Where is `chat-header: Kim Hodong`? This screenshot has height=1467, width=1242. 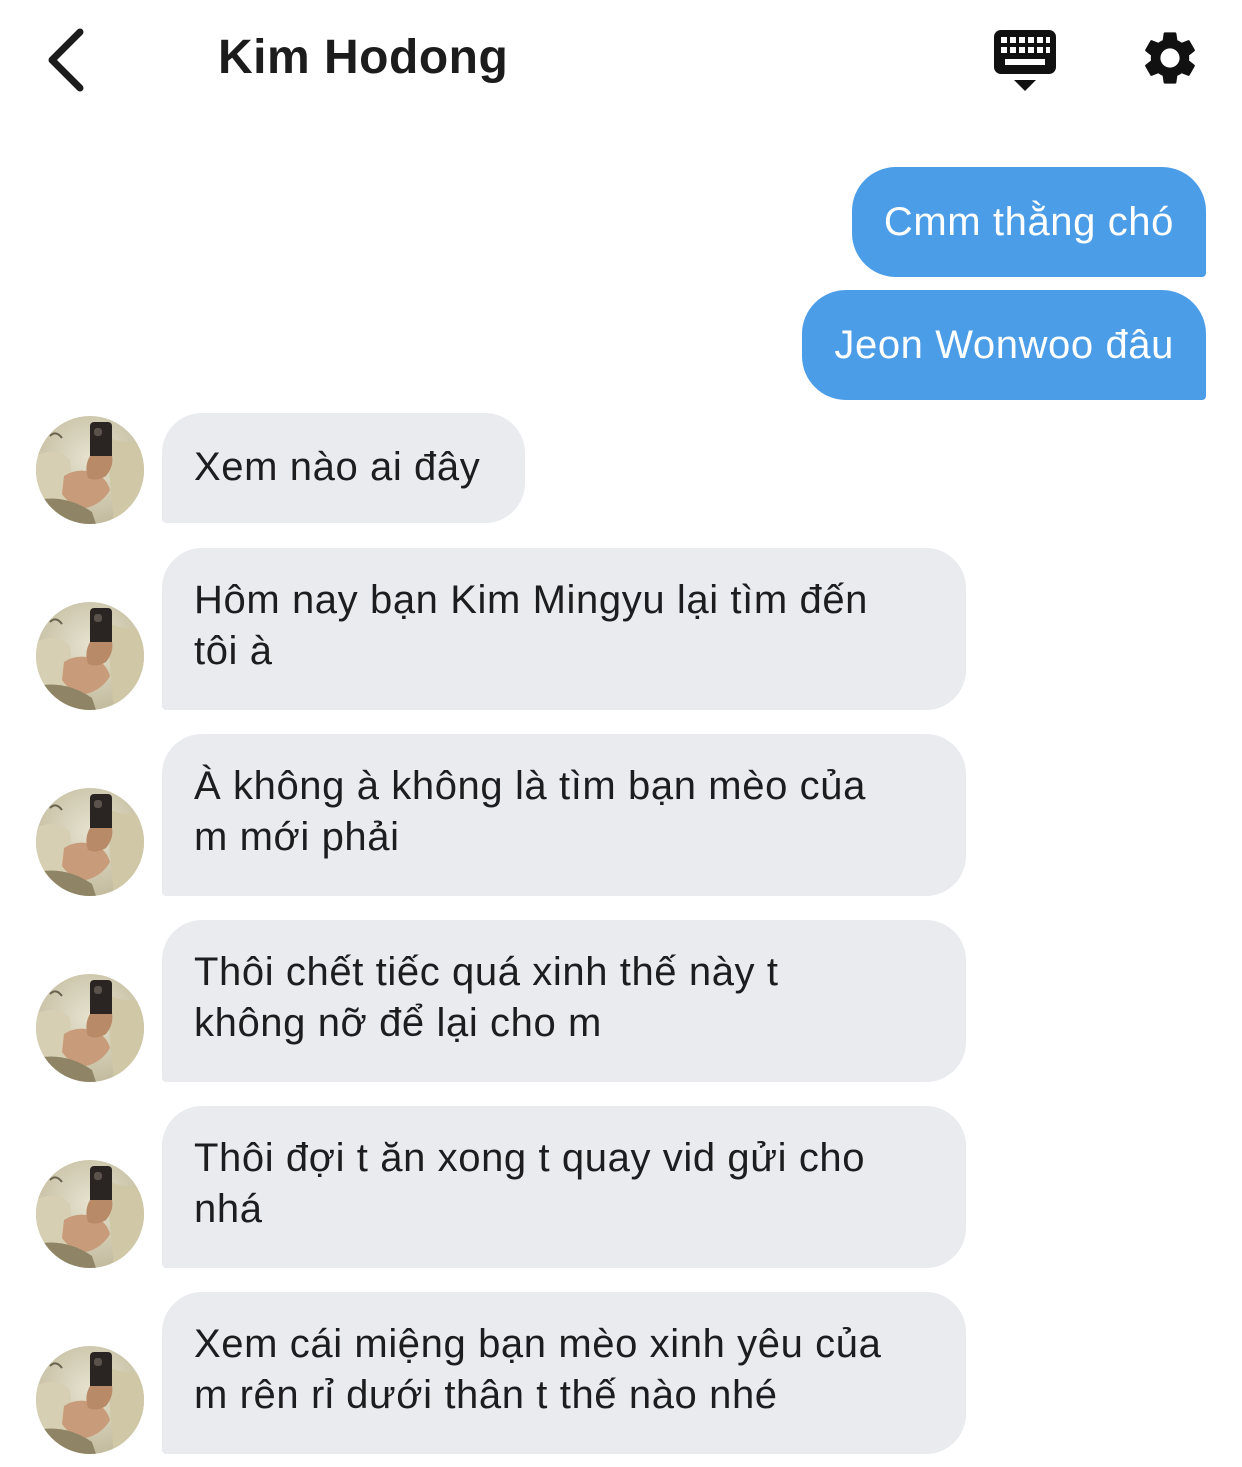 chat-header: Kim Hodong is located at coordinates (621, 60).